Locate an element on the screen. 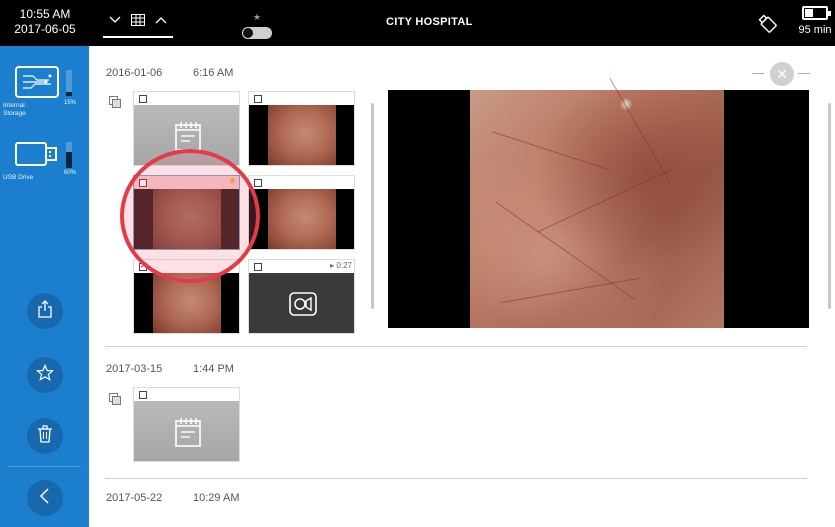 Image resolution: width=835 pixels, height=527 pixels. thumbnail-video: ▸ 0:27 is located at coordinates (301, 296).